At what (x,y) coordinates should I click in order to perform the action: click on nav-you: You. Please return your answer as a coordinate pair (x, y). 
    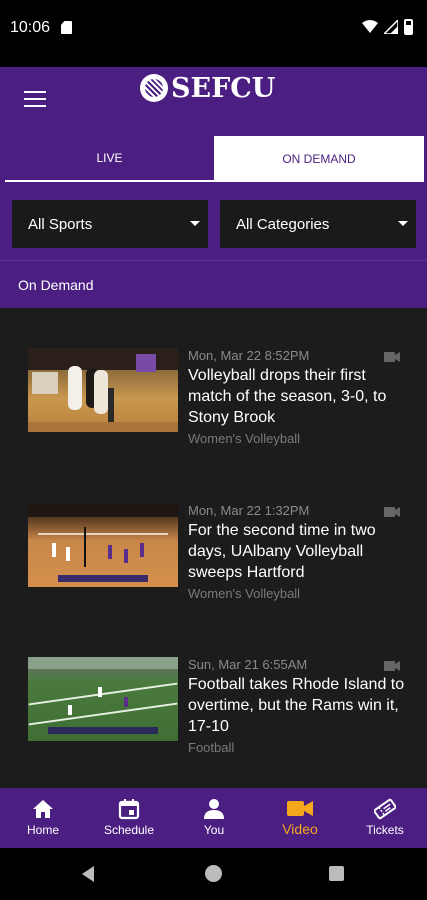
    Looking at the image, I should click on (214, 818).